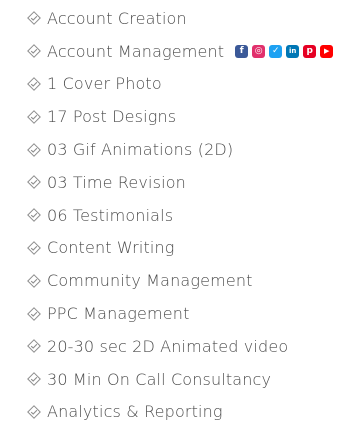 This screenshot has height=428, width=351. I want to click on feature-label: PPC Management, so click(118, 314).